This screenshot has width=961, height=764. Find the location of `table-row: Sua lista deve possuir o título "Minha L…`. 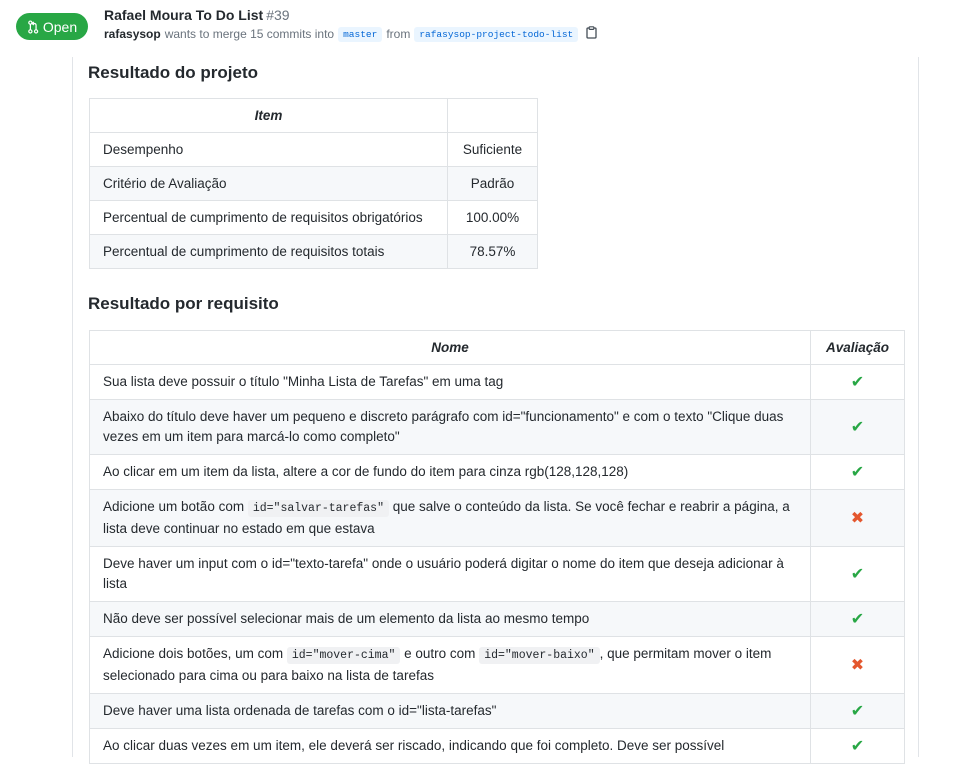

table-row: Sua lista deve possuir o título "Minha L… is located at coordinates (497, 382).